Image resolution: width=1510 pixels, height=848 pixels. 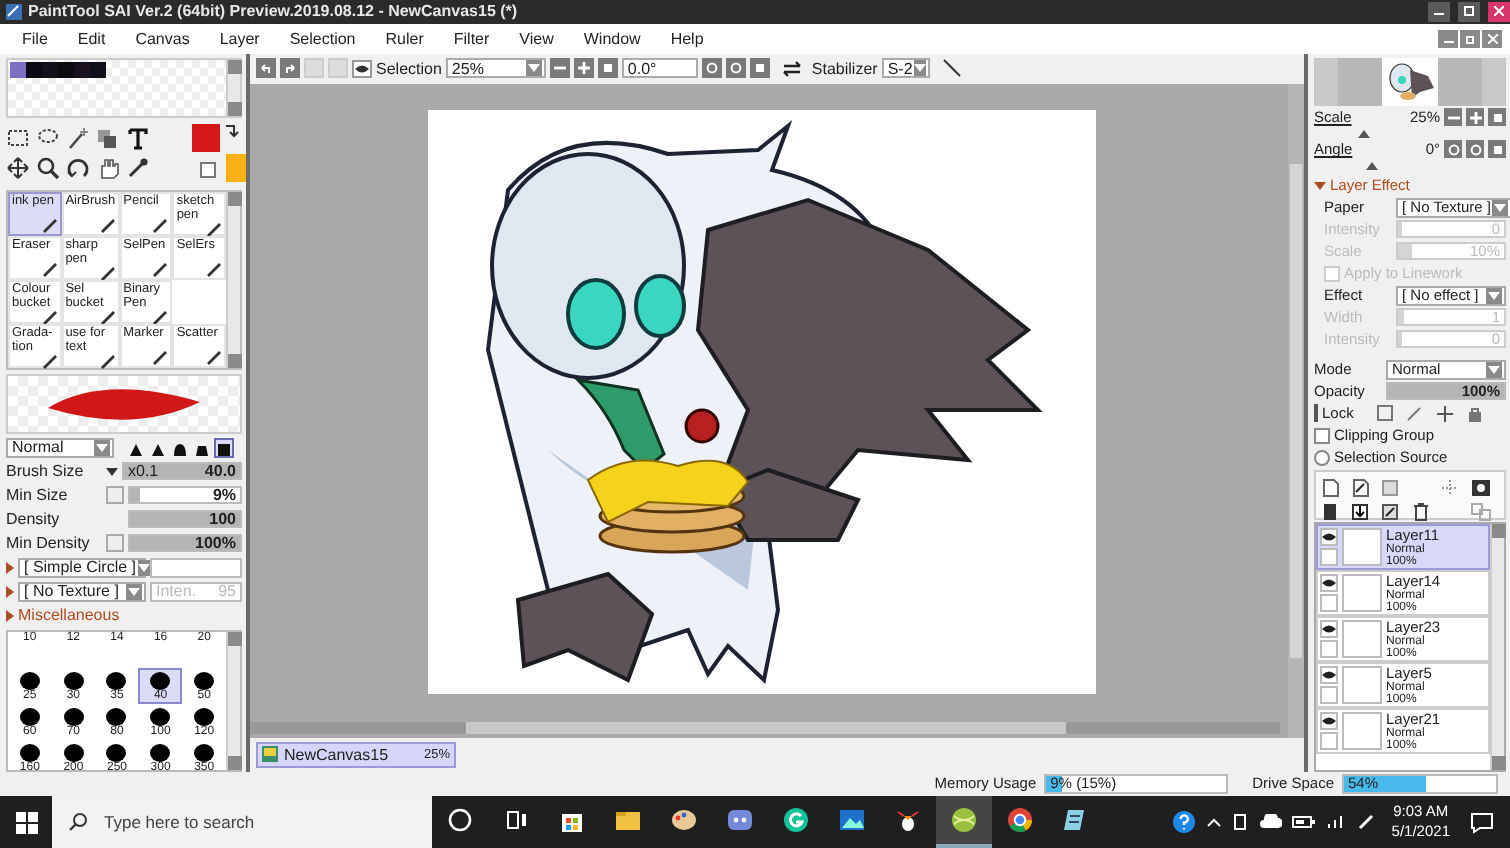 I want to click on eyedropper-icon, so click(x=138, y=168).